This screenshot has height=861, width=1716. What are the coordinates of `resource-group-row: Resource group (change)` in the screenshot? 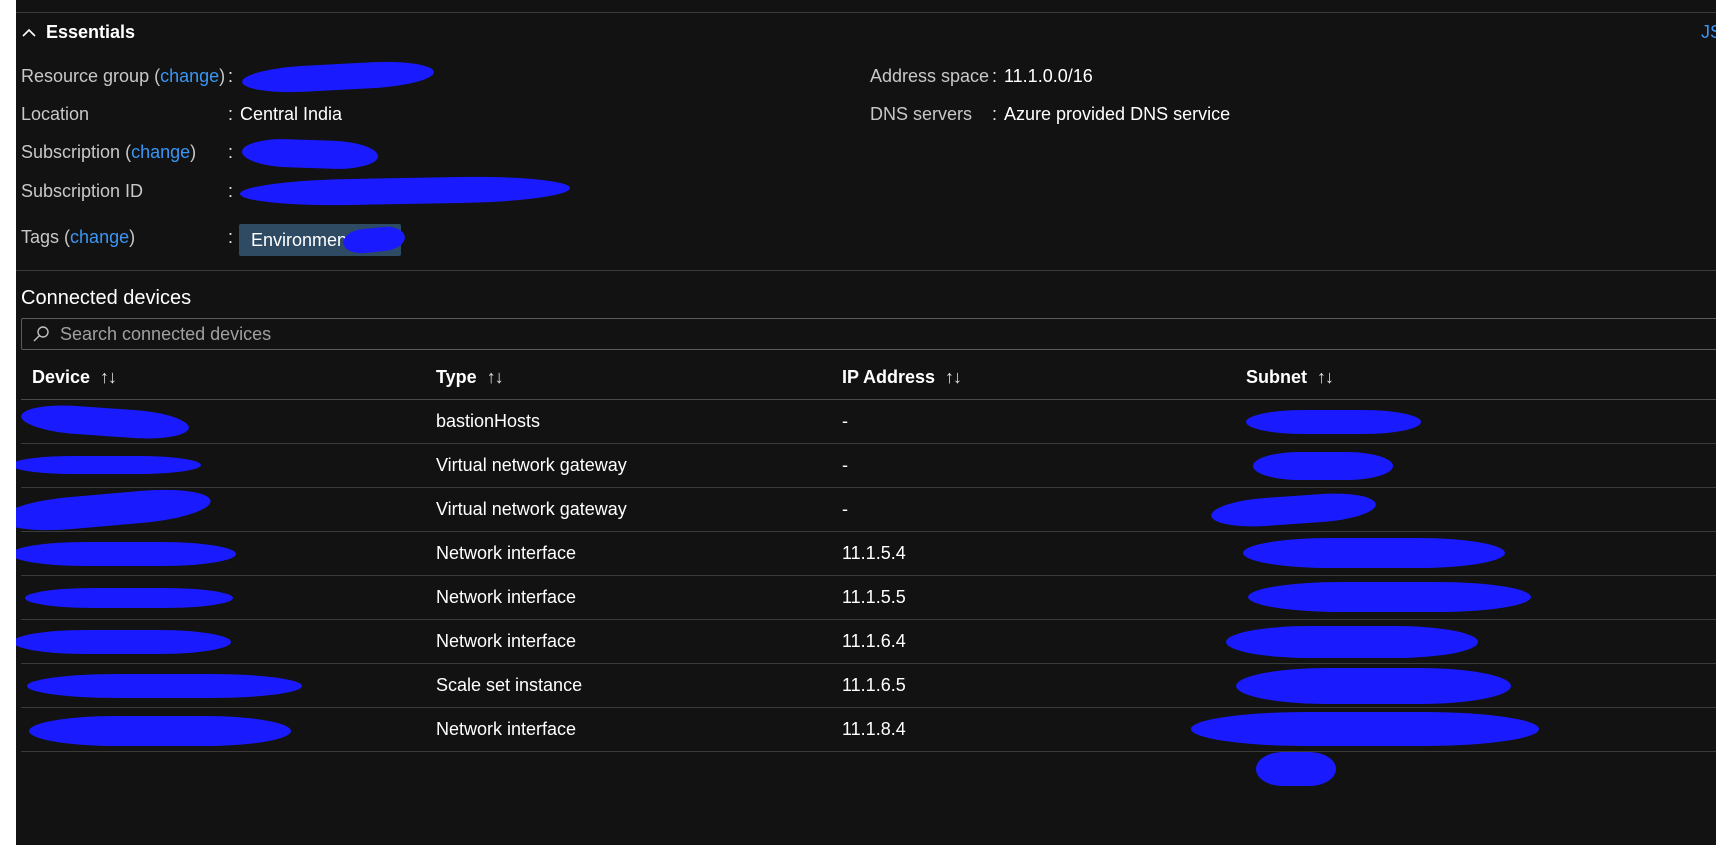 It's located at (123, 76).